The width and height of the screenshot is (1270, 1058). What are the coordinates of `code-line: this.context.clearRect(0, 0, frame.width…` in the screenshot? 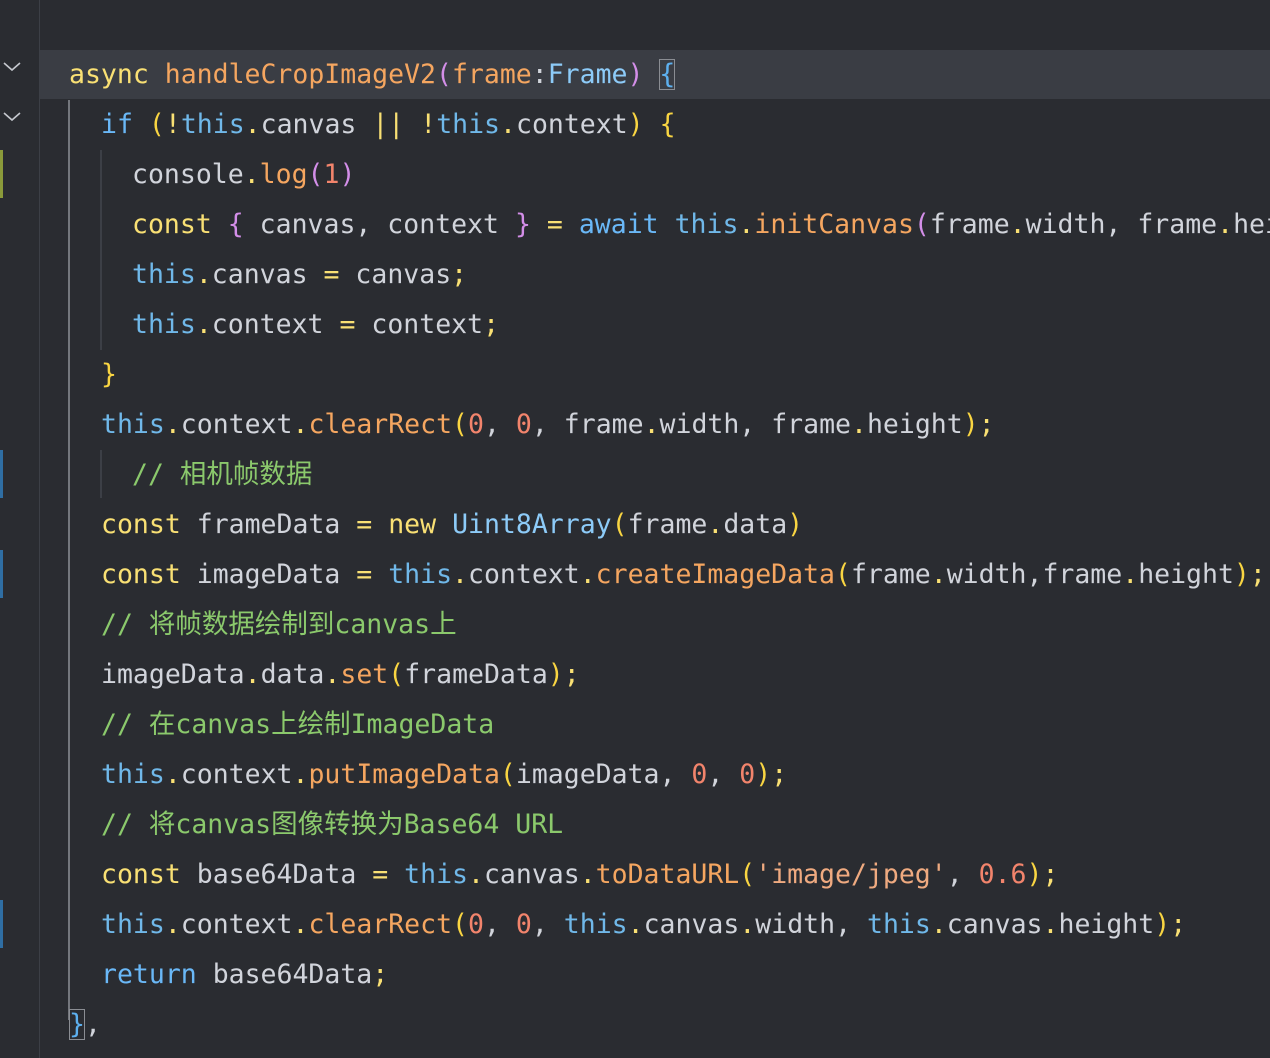 It's located at (548, 425).